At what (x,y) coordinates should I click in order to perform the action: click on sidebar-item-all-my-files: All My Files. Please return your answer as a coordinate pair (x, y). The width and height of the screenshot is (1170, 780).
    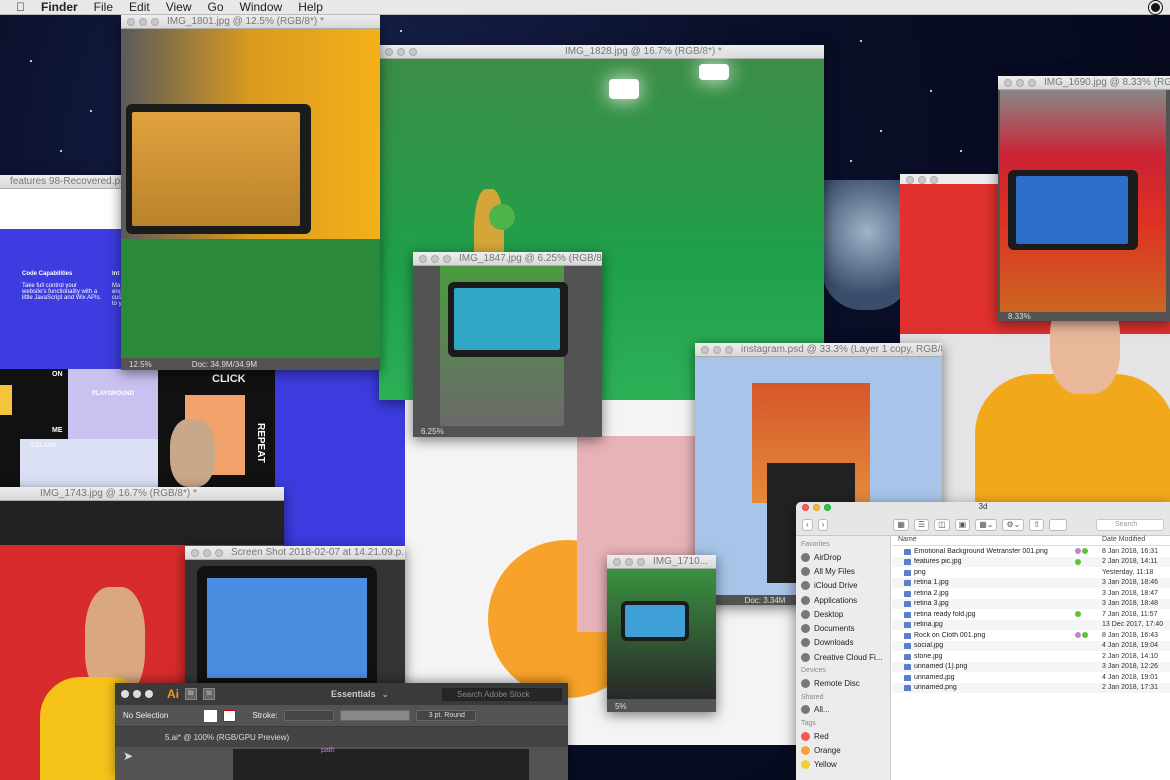
    Looking at the image, I should click on (845, 571).